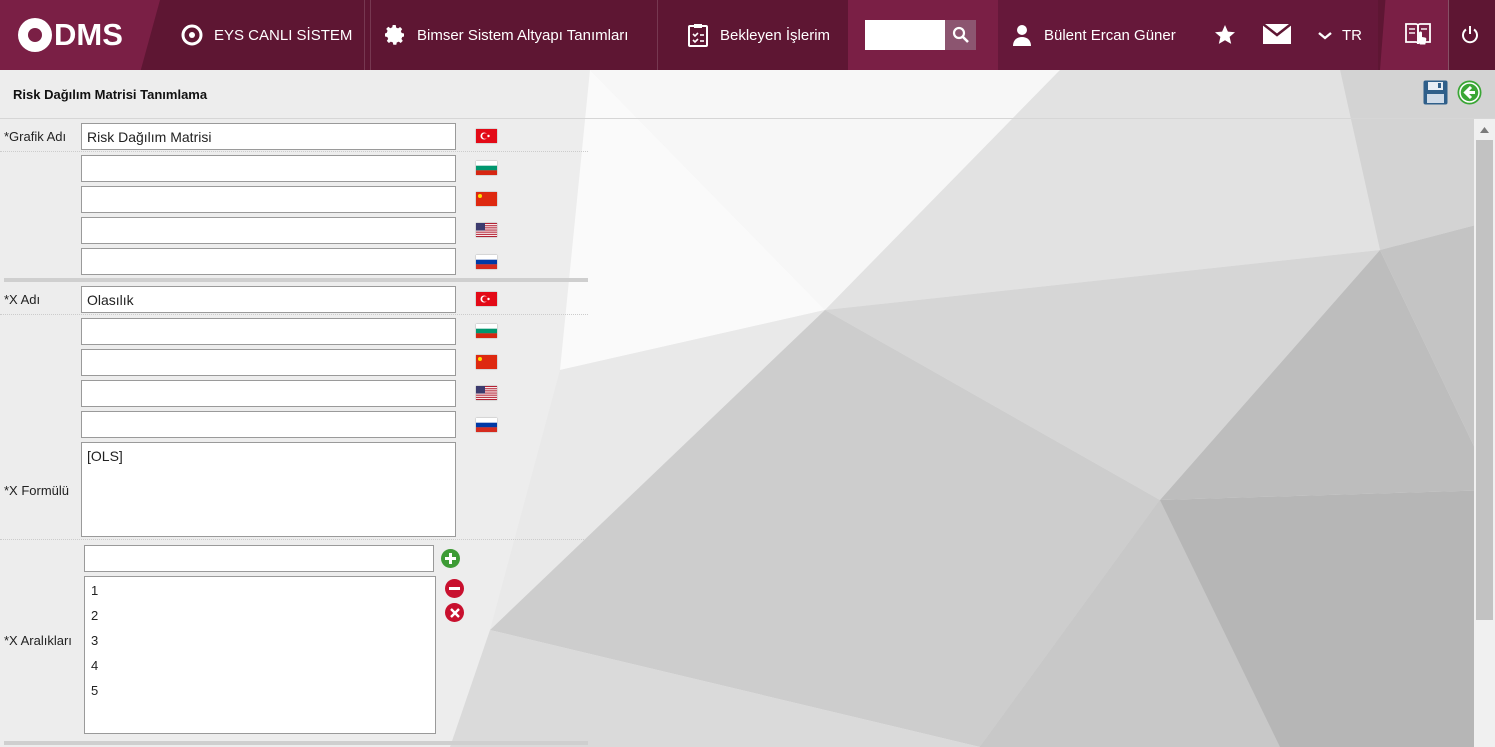 The width and height of the screenshot is (1495, 747). I want to click on dms-logo: DMS, so click(70, 35).